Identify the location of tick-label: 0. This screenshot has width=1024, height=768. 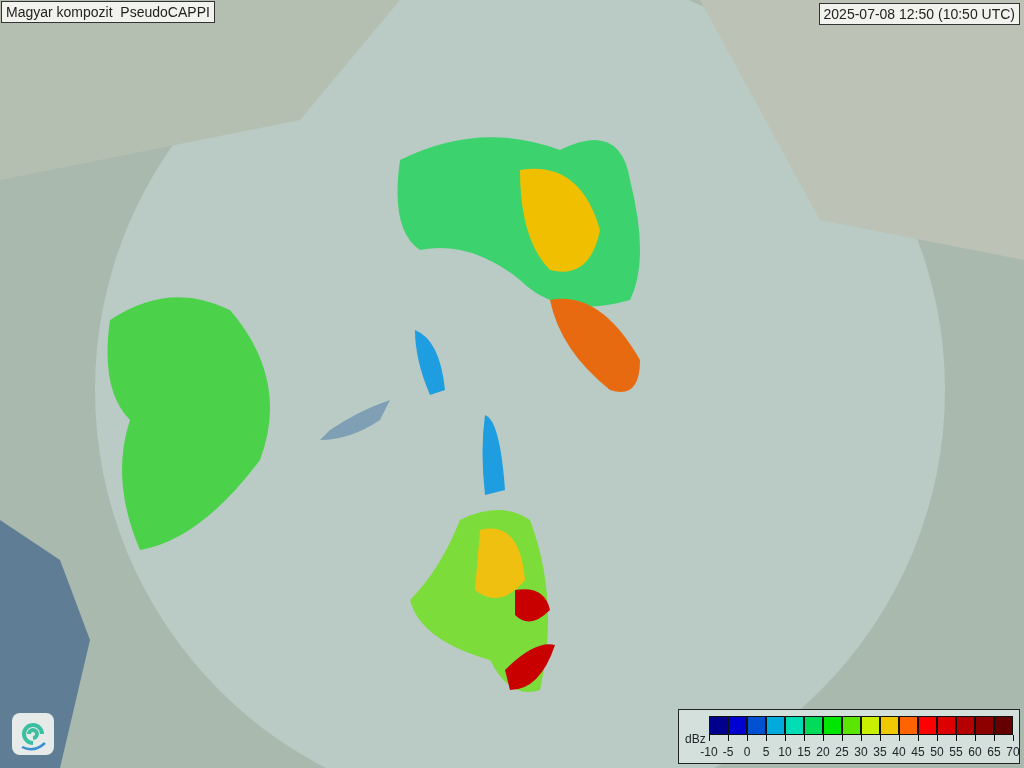
(747, 752).